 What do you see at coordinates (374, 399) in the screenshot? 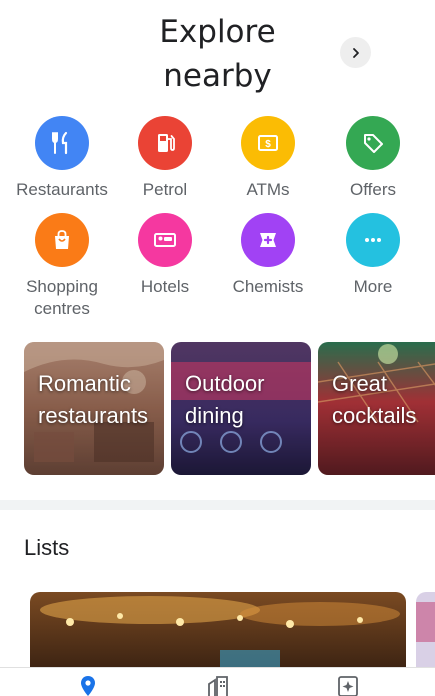
I see `collection-label: Great cocktails` at bounding box center [374, 399].